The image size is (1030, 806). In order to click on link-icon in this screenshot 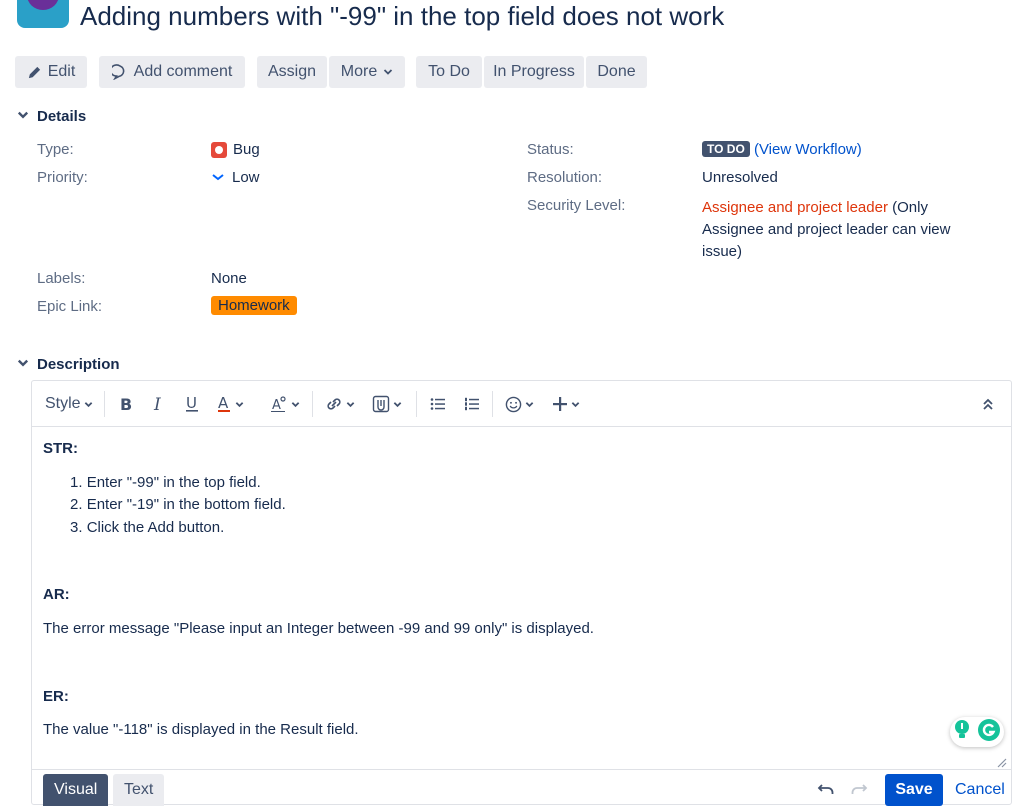, I will do `click(334, 404)`.